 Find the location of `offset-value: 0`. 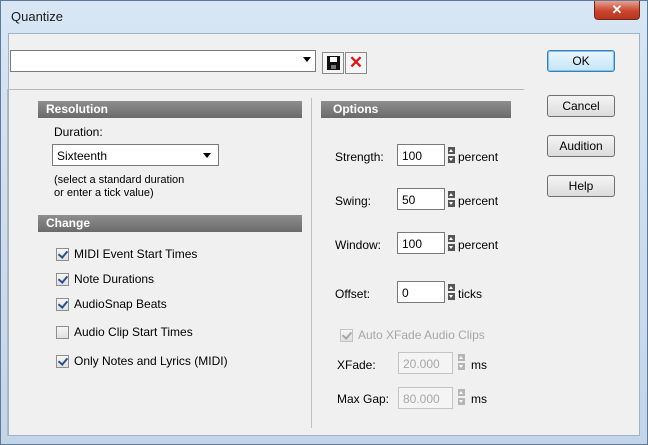

offset-value: 0 is located at coordinates (405, 293).